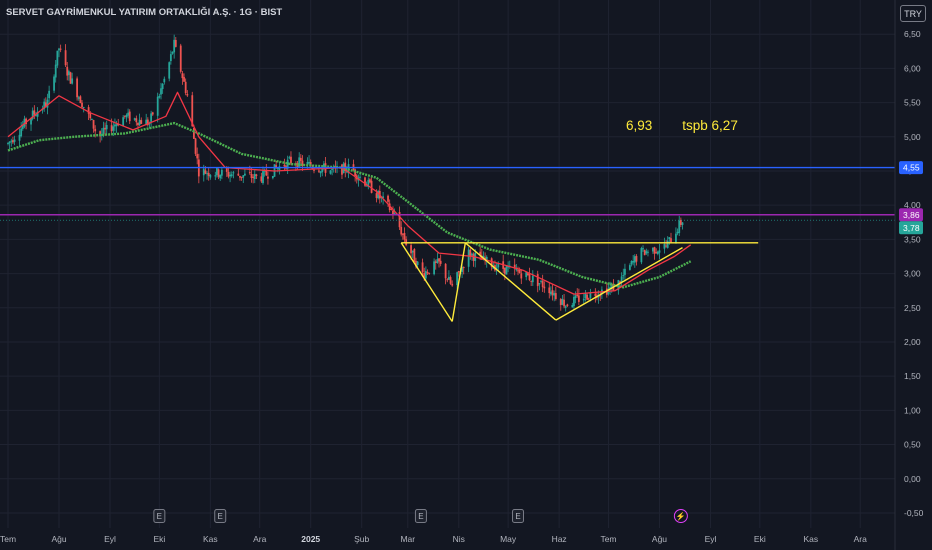  Describe the element at coordinates (911, 215) in the screenshot. I see `price-tag-label: 3,86` at that location.